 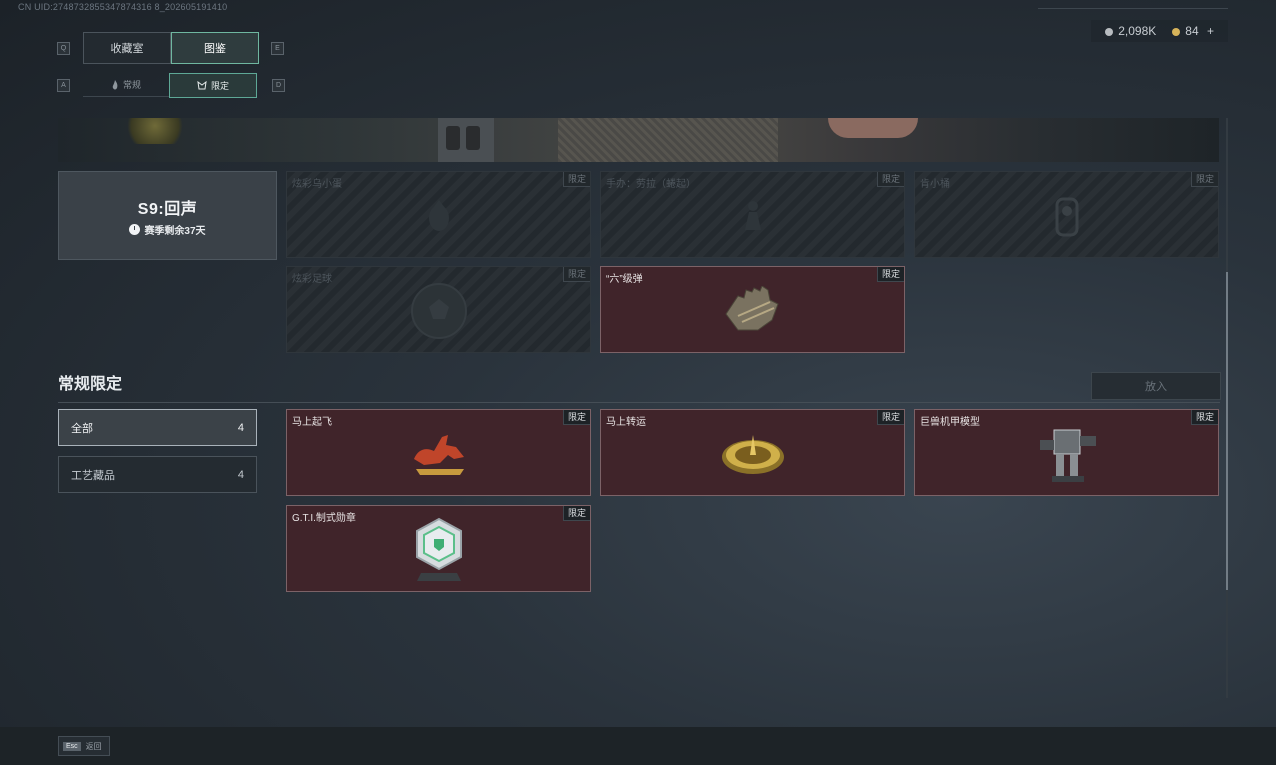 I want to click on collectible-card: 炫彩足球 限定, so click(x=438, y=309).